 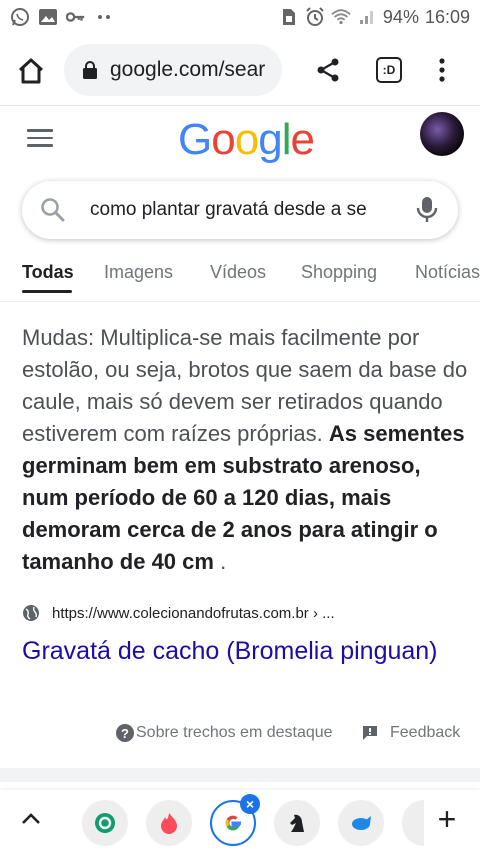 What do you see at coordinates (427, 210) in the screenshot?
I see `microphone-icon` at bounding box center [427, 210].